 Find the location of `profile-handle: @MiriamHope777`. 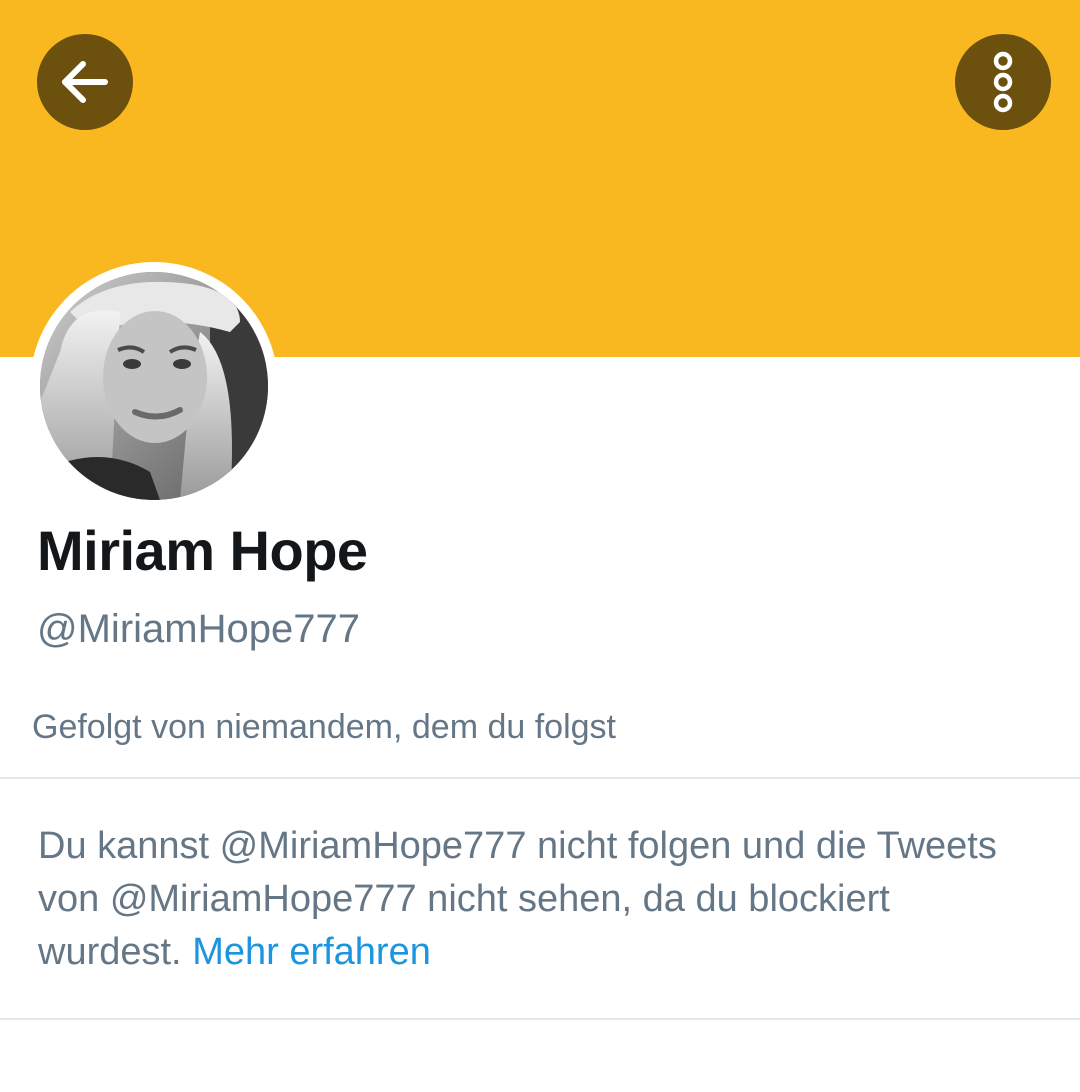

profile-handle: @MiriamHope777 is located at coordinates (198, 629).